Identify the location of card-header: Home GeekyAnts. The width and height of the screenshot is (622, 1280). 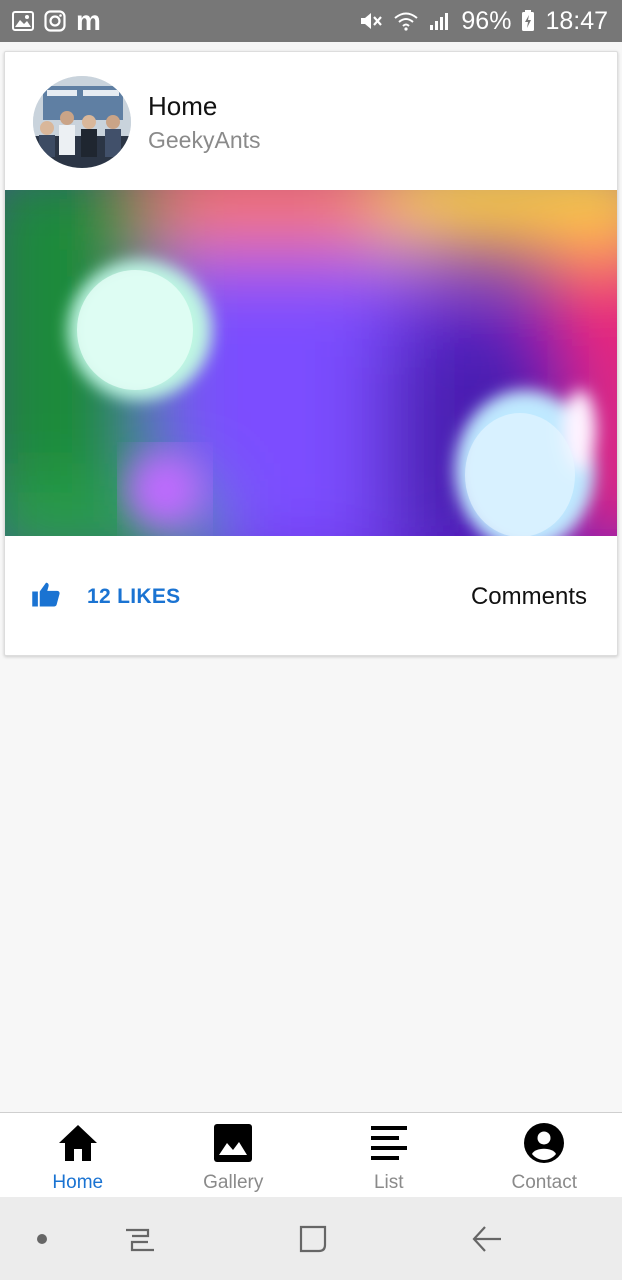
(311, 121).